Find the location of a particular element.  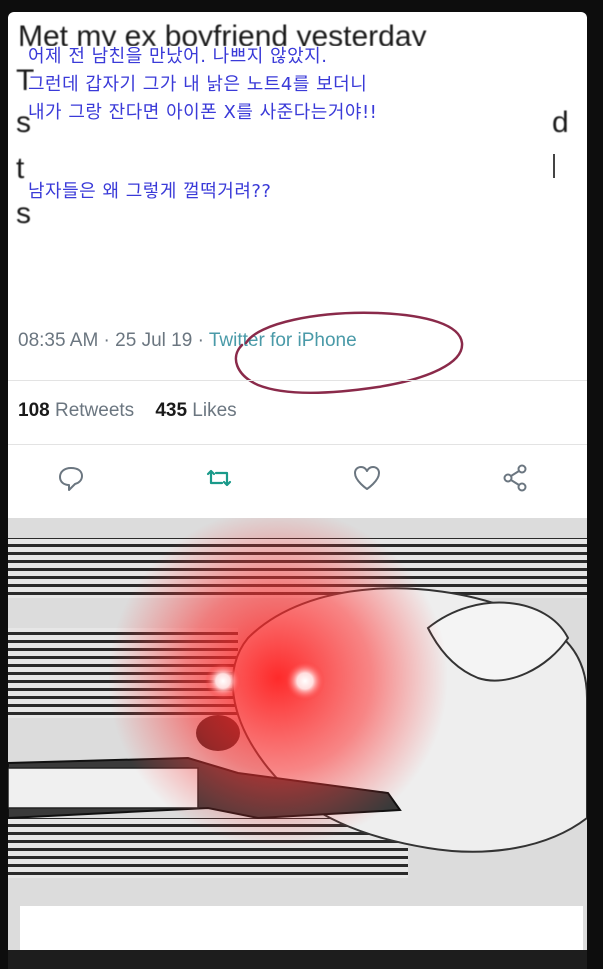

retweet-count: 108 is located at coordinates (34, 410).